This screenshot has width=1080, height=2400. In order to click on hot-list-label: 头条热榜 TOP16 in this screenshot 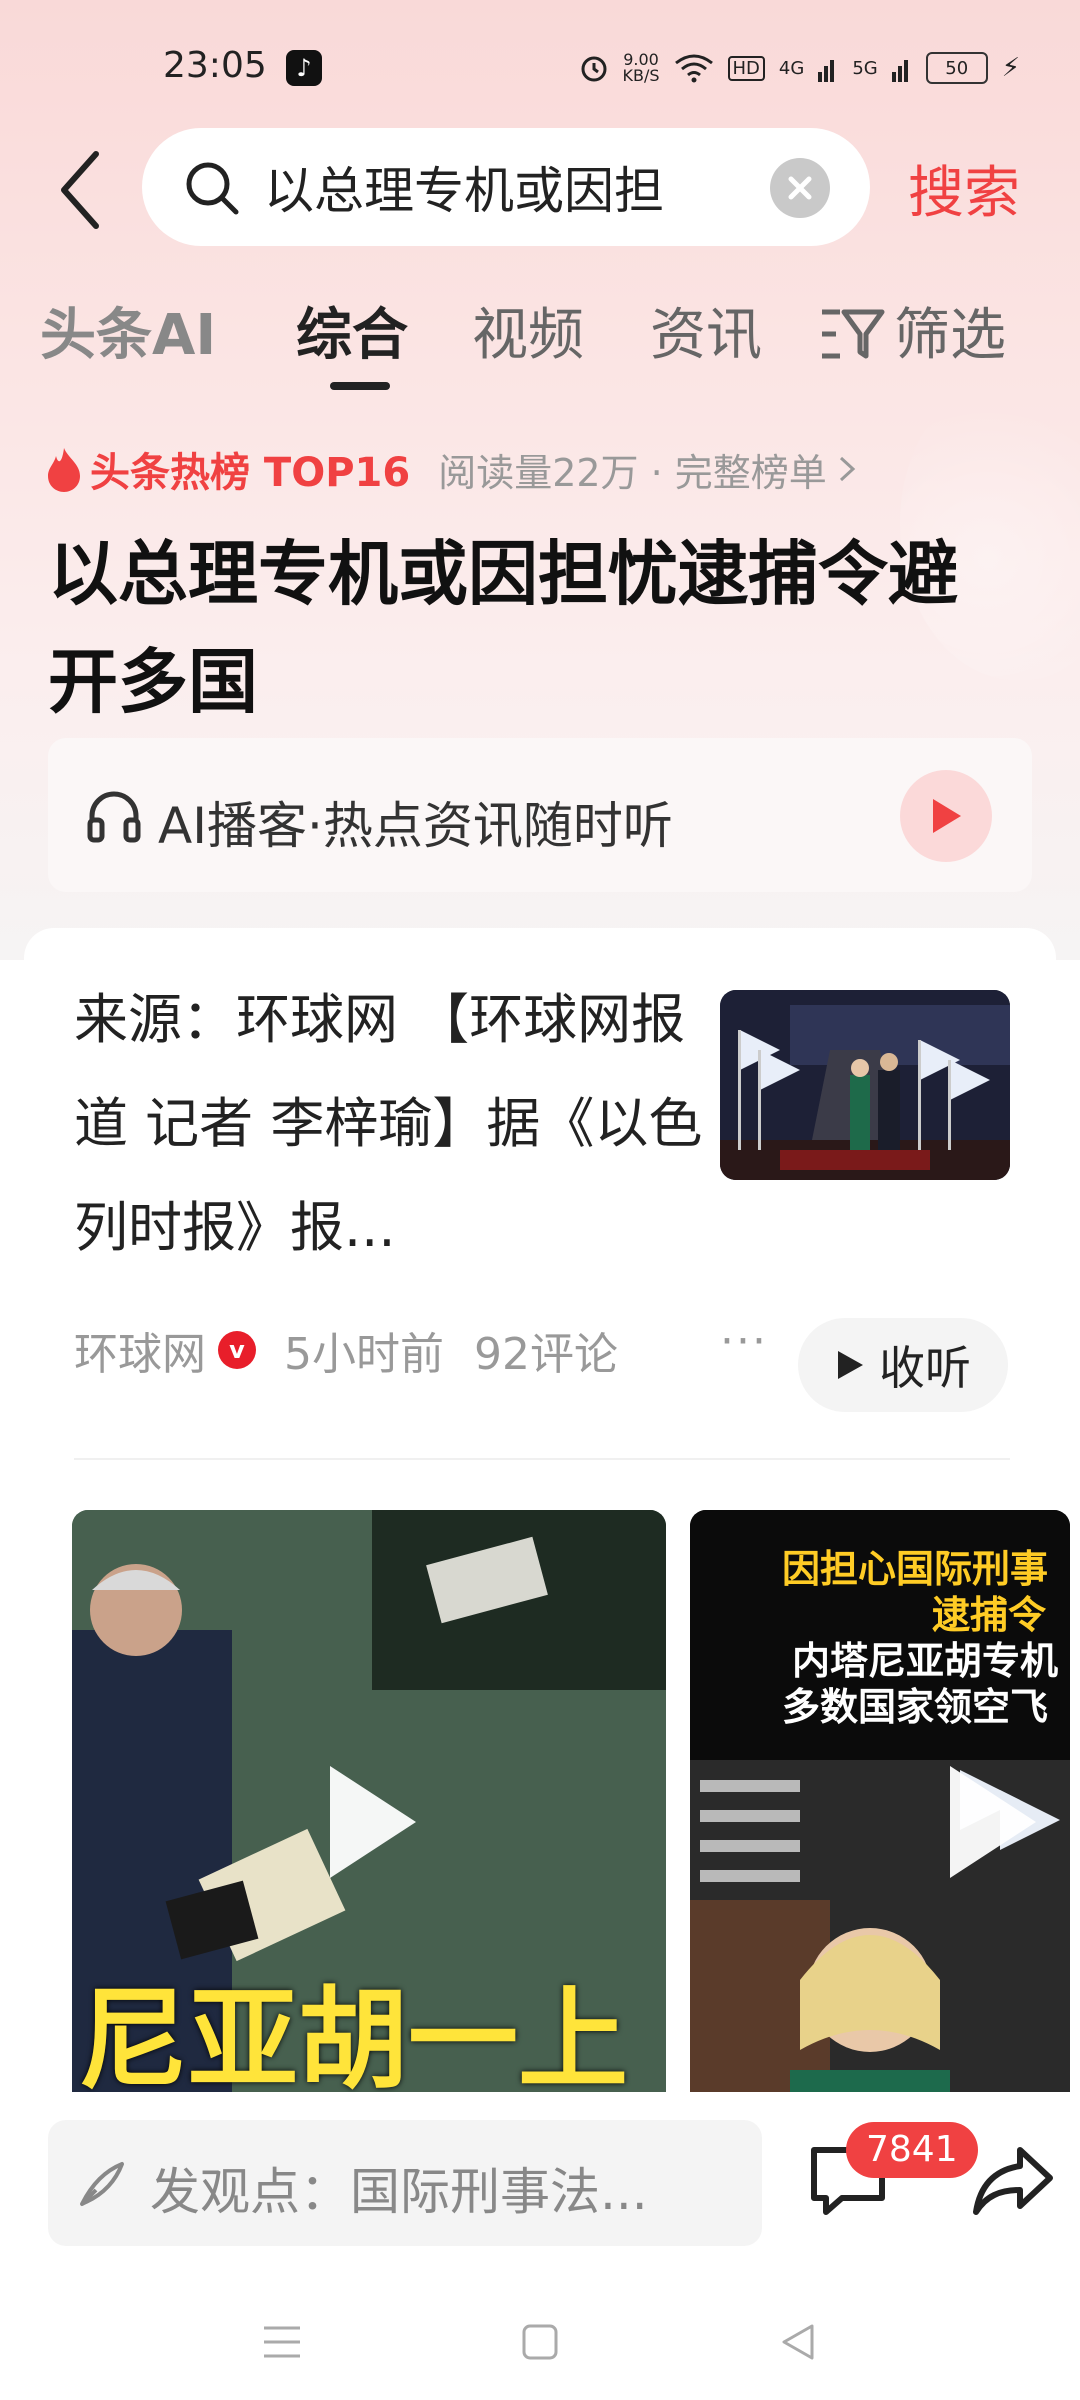, I will do `click(250, 473)`.